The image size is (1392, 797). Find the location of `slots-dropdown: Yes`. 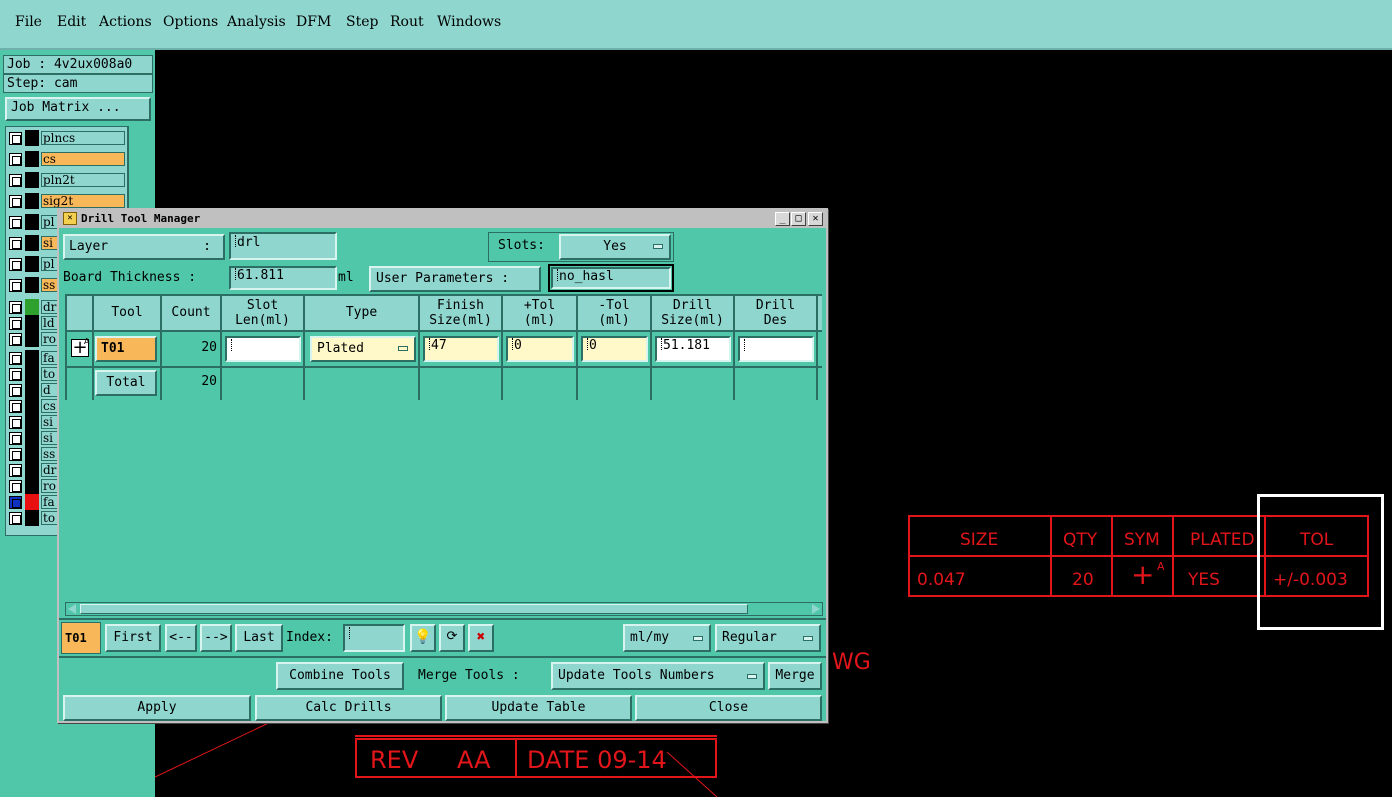

slots-dropdown: Yes is located at coordinates (615, 247).